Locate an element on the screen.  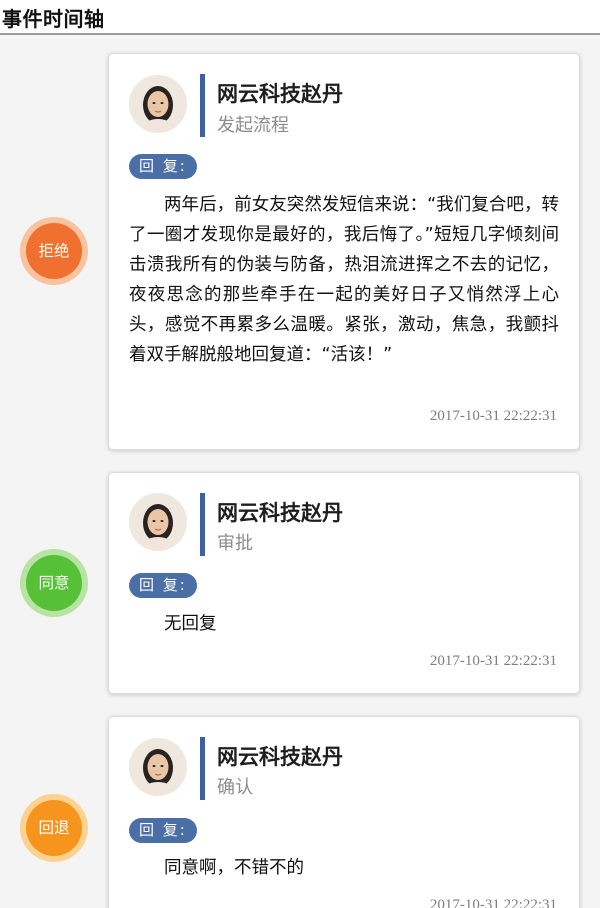
status-badge-reject: 拒绝 is located at coordinates (54, 251).